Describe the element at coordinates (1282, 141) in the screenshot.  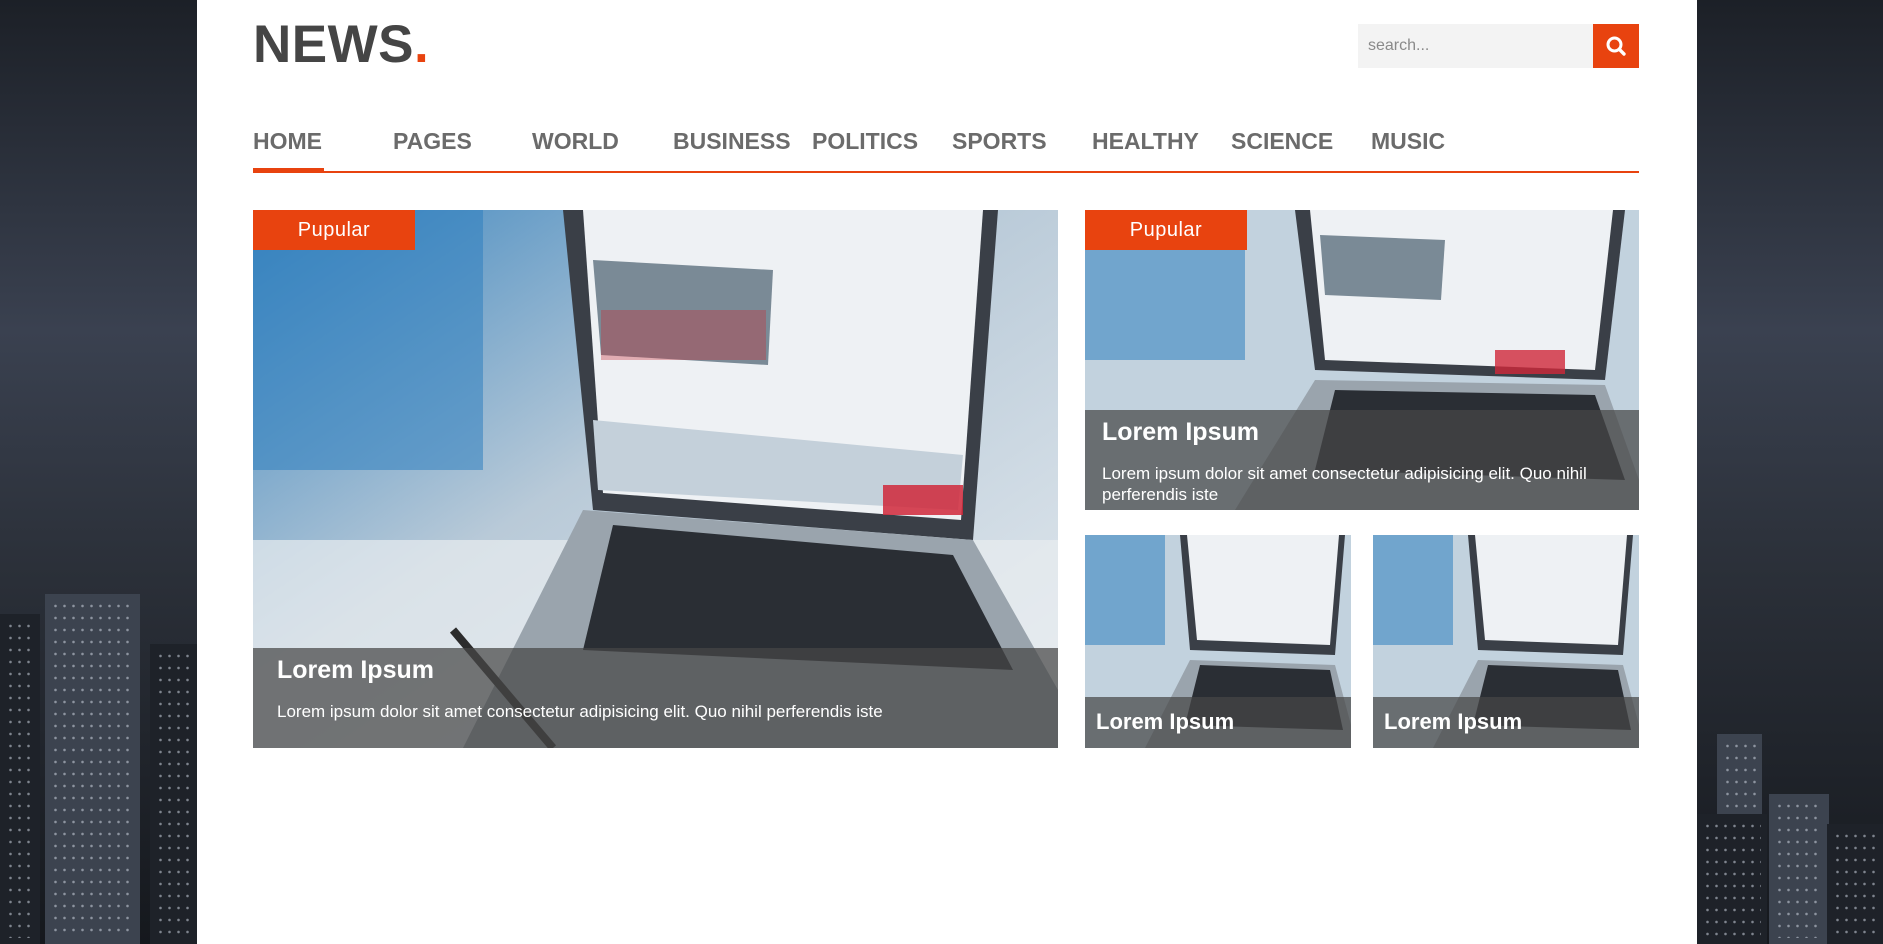
I see `nav-item-science: SCIENCE` at that location.